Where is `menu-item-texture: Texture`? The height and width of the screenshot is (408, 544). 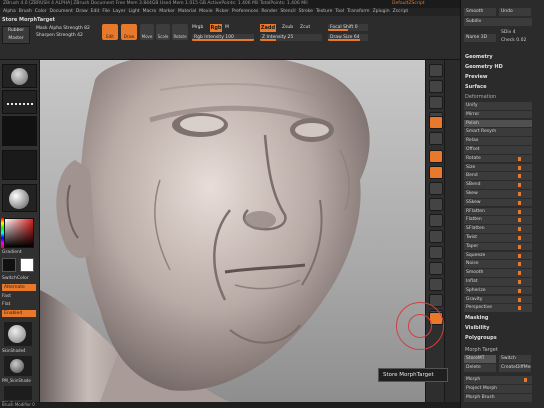
menu-item-texture: Texture is located at coordinates (324, 12).